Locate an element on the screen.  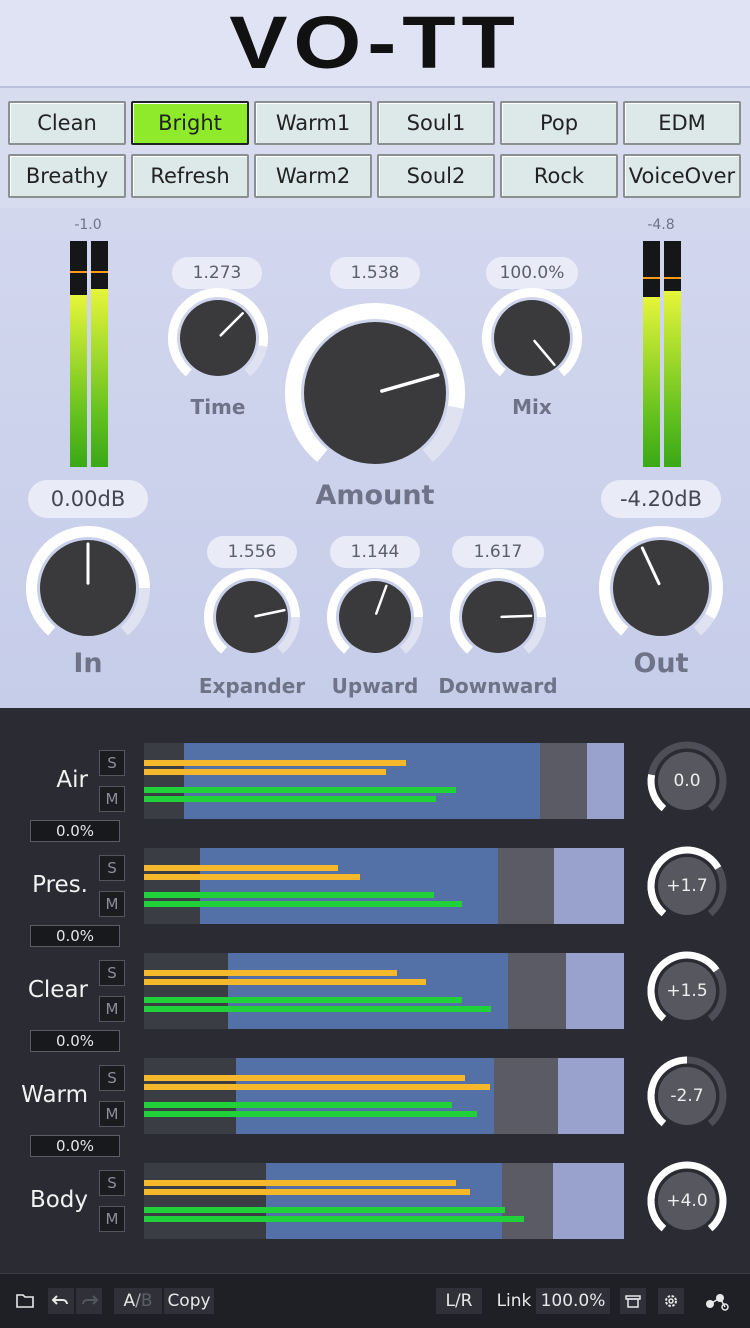
undo-icon is located at coordinates (61, 1301).